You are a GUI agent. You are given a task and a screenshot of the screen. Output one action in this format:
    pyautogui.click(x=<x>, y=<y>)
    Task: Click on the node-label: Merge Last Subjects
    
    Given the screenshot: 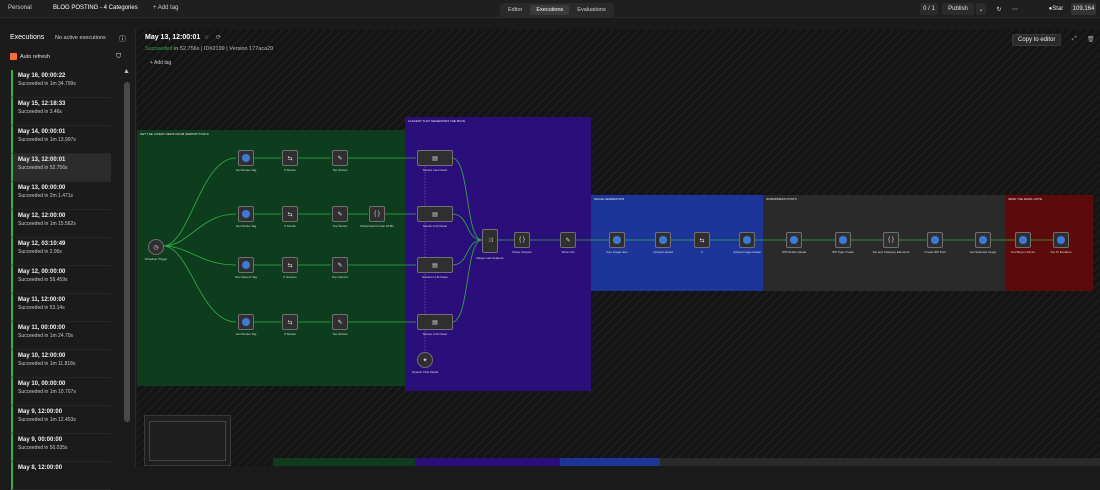 What is the action you would take?
    pyautogui.click(x=490, y=258)
    